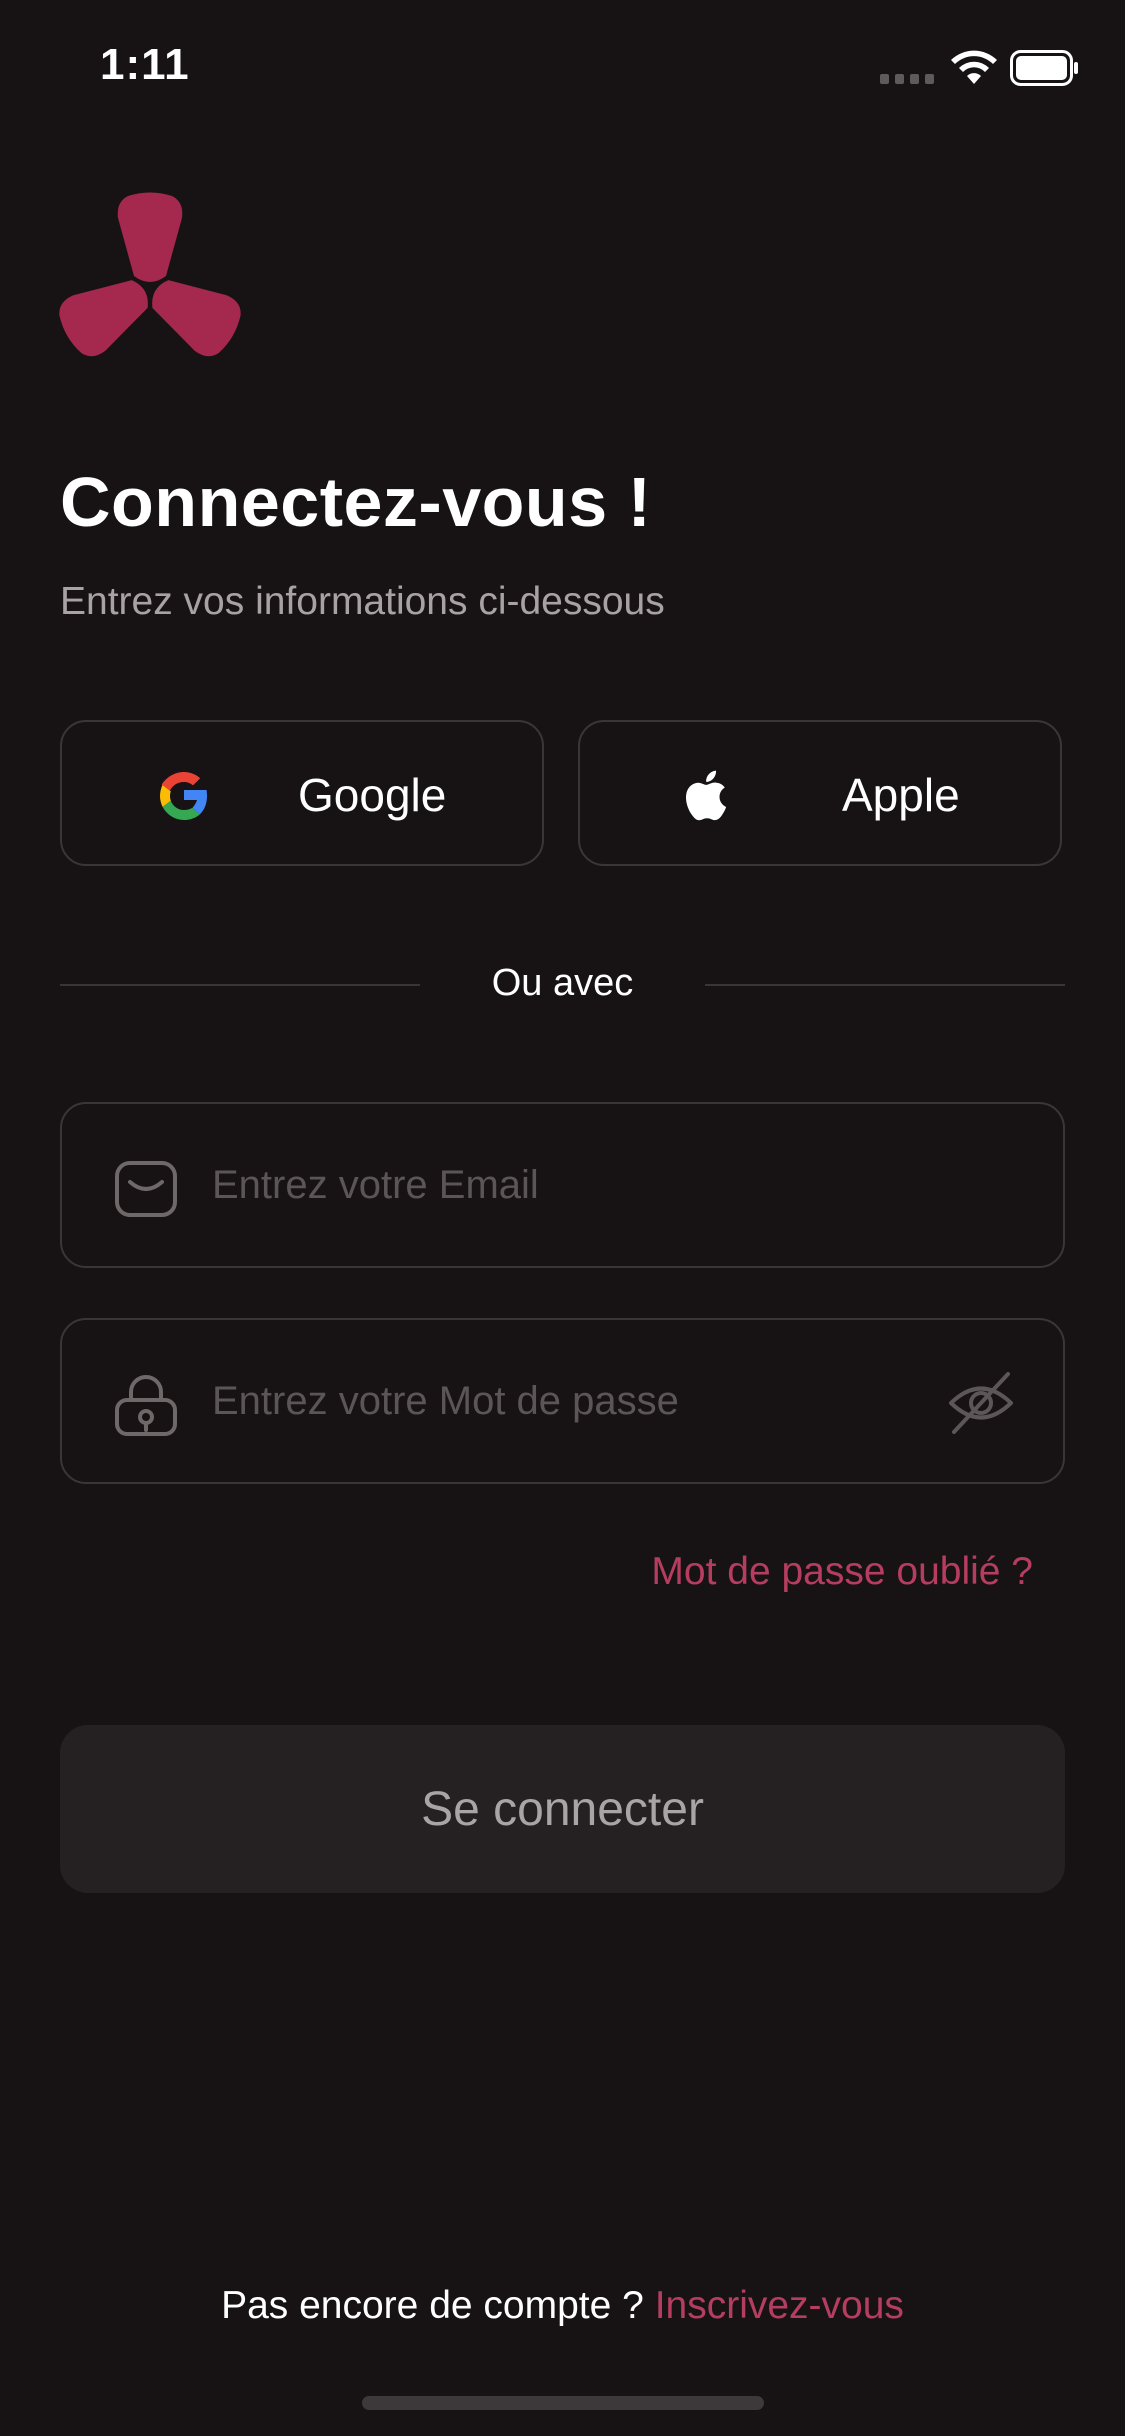  Describe the element at coordinates (562, 1809) in the screenshot. I see `login-submit-button: Se connecter` at that location.